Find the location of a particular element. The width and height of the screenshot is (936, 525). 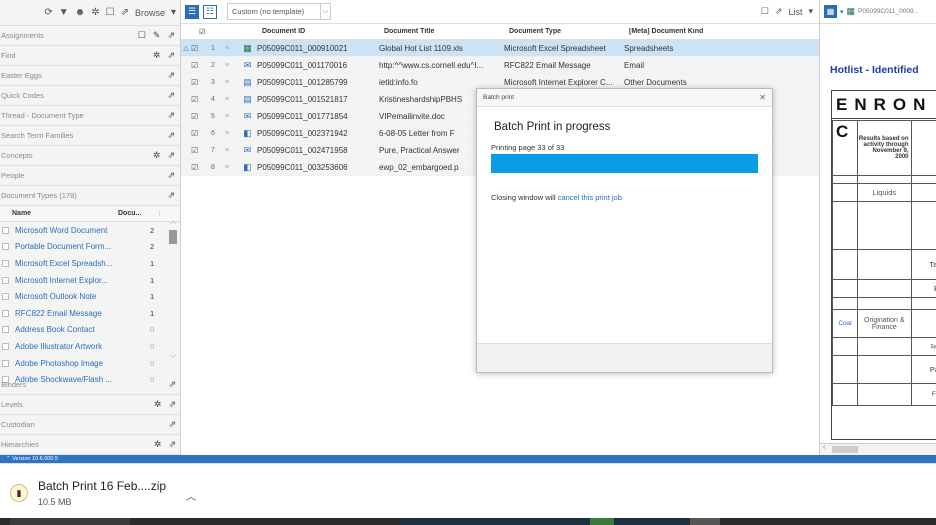

filter-icon: ▼ is located at coordinates (64, 12).